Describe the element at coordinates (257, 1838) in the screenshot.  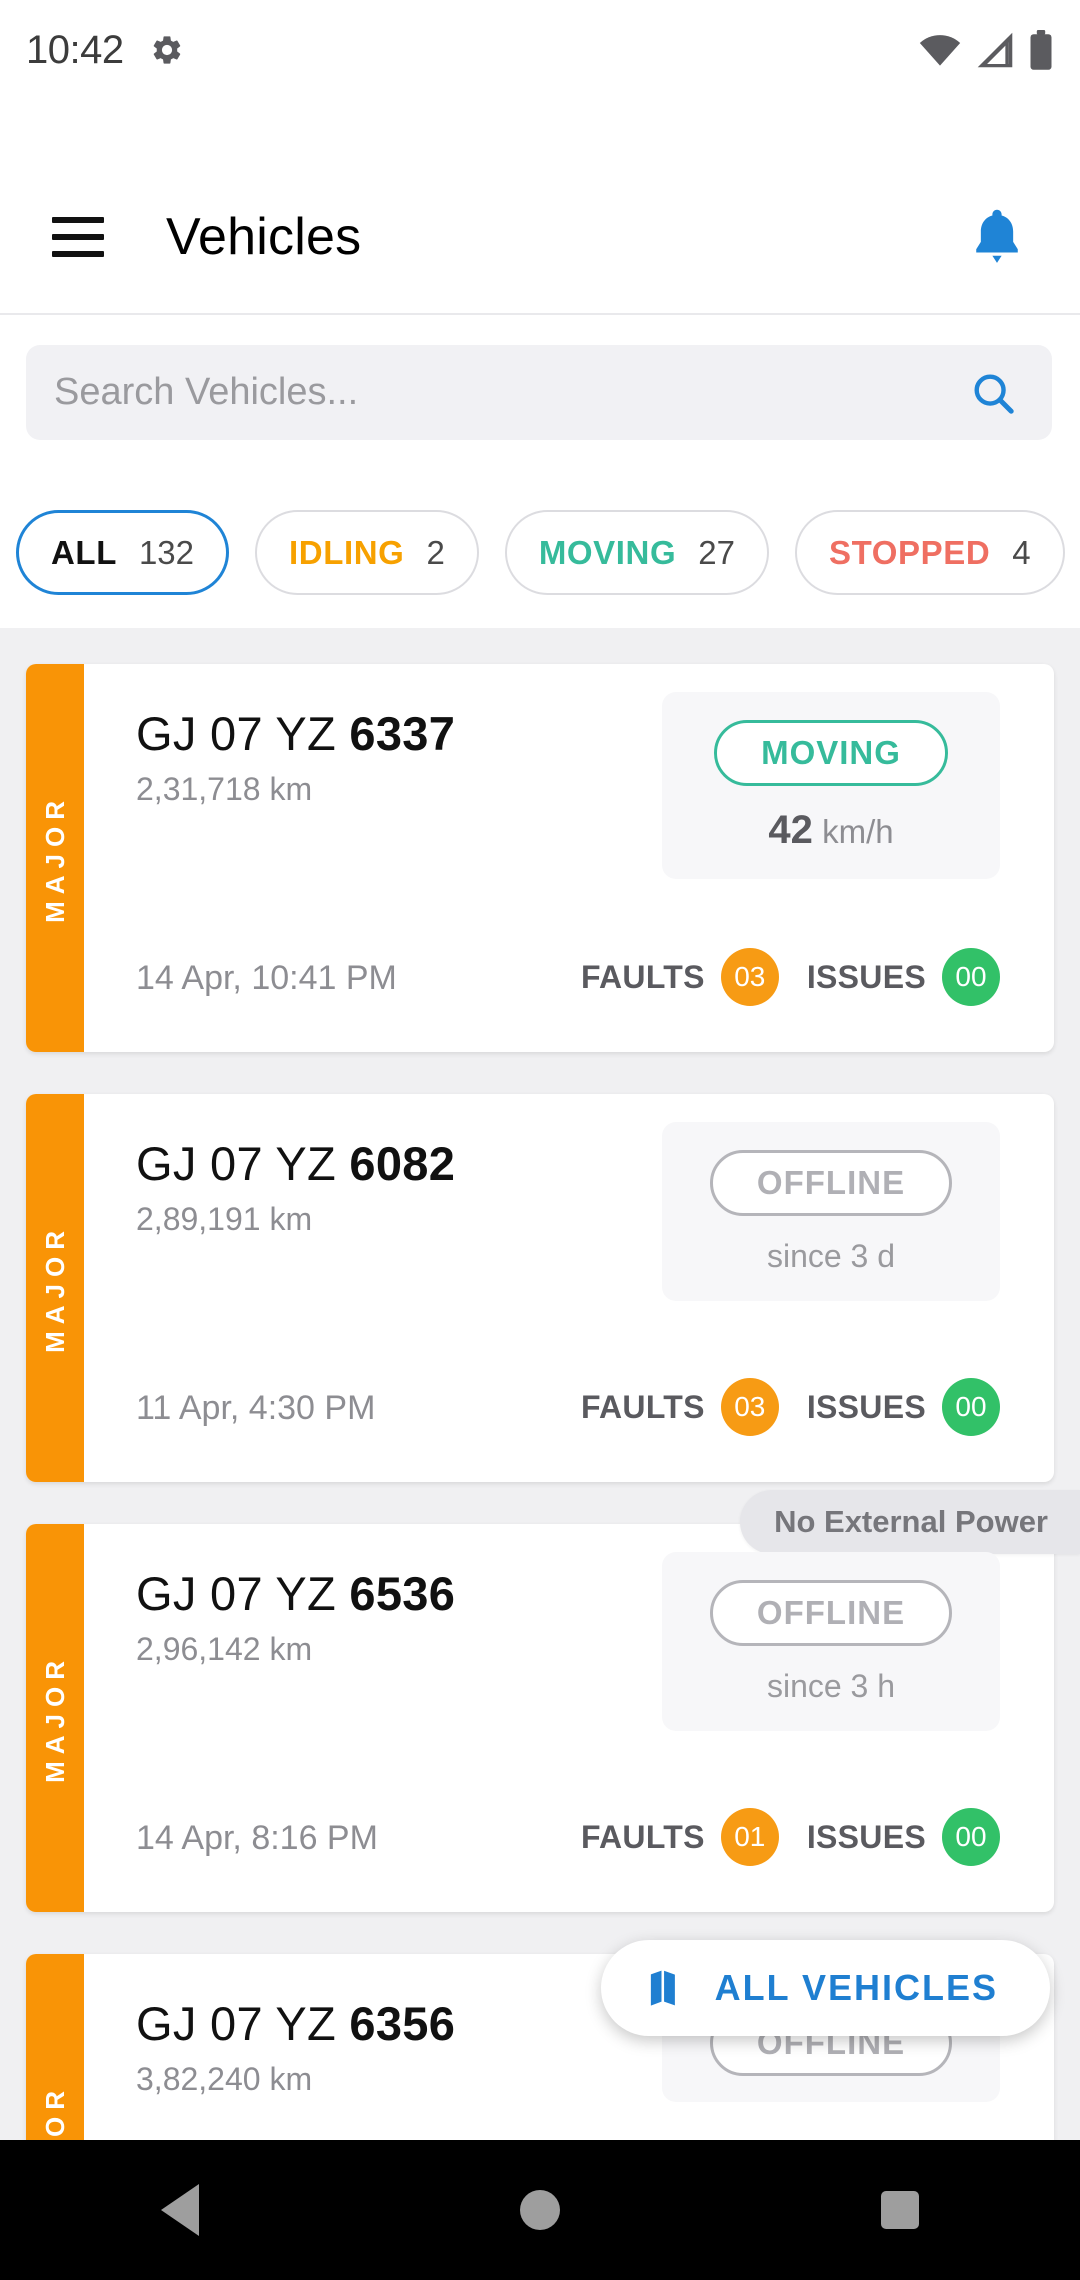
I see `vehicle-last-update-time: 14 Apr, 8:16 PM` at that location.